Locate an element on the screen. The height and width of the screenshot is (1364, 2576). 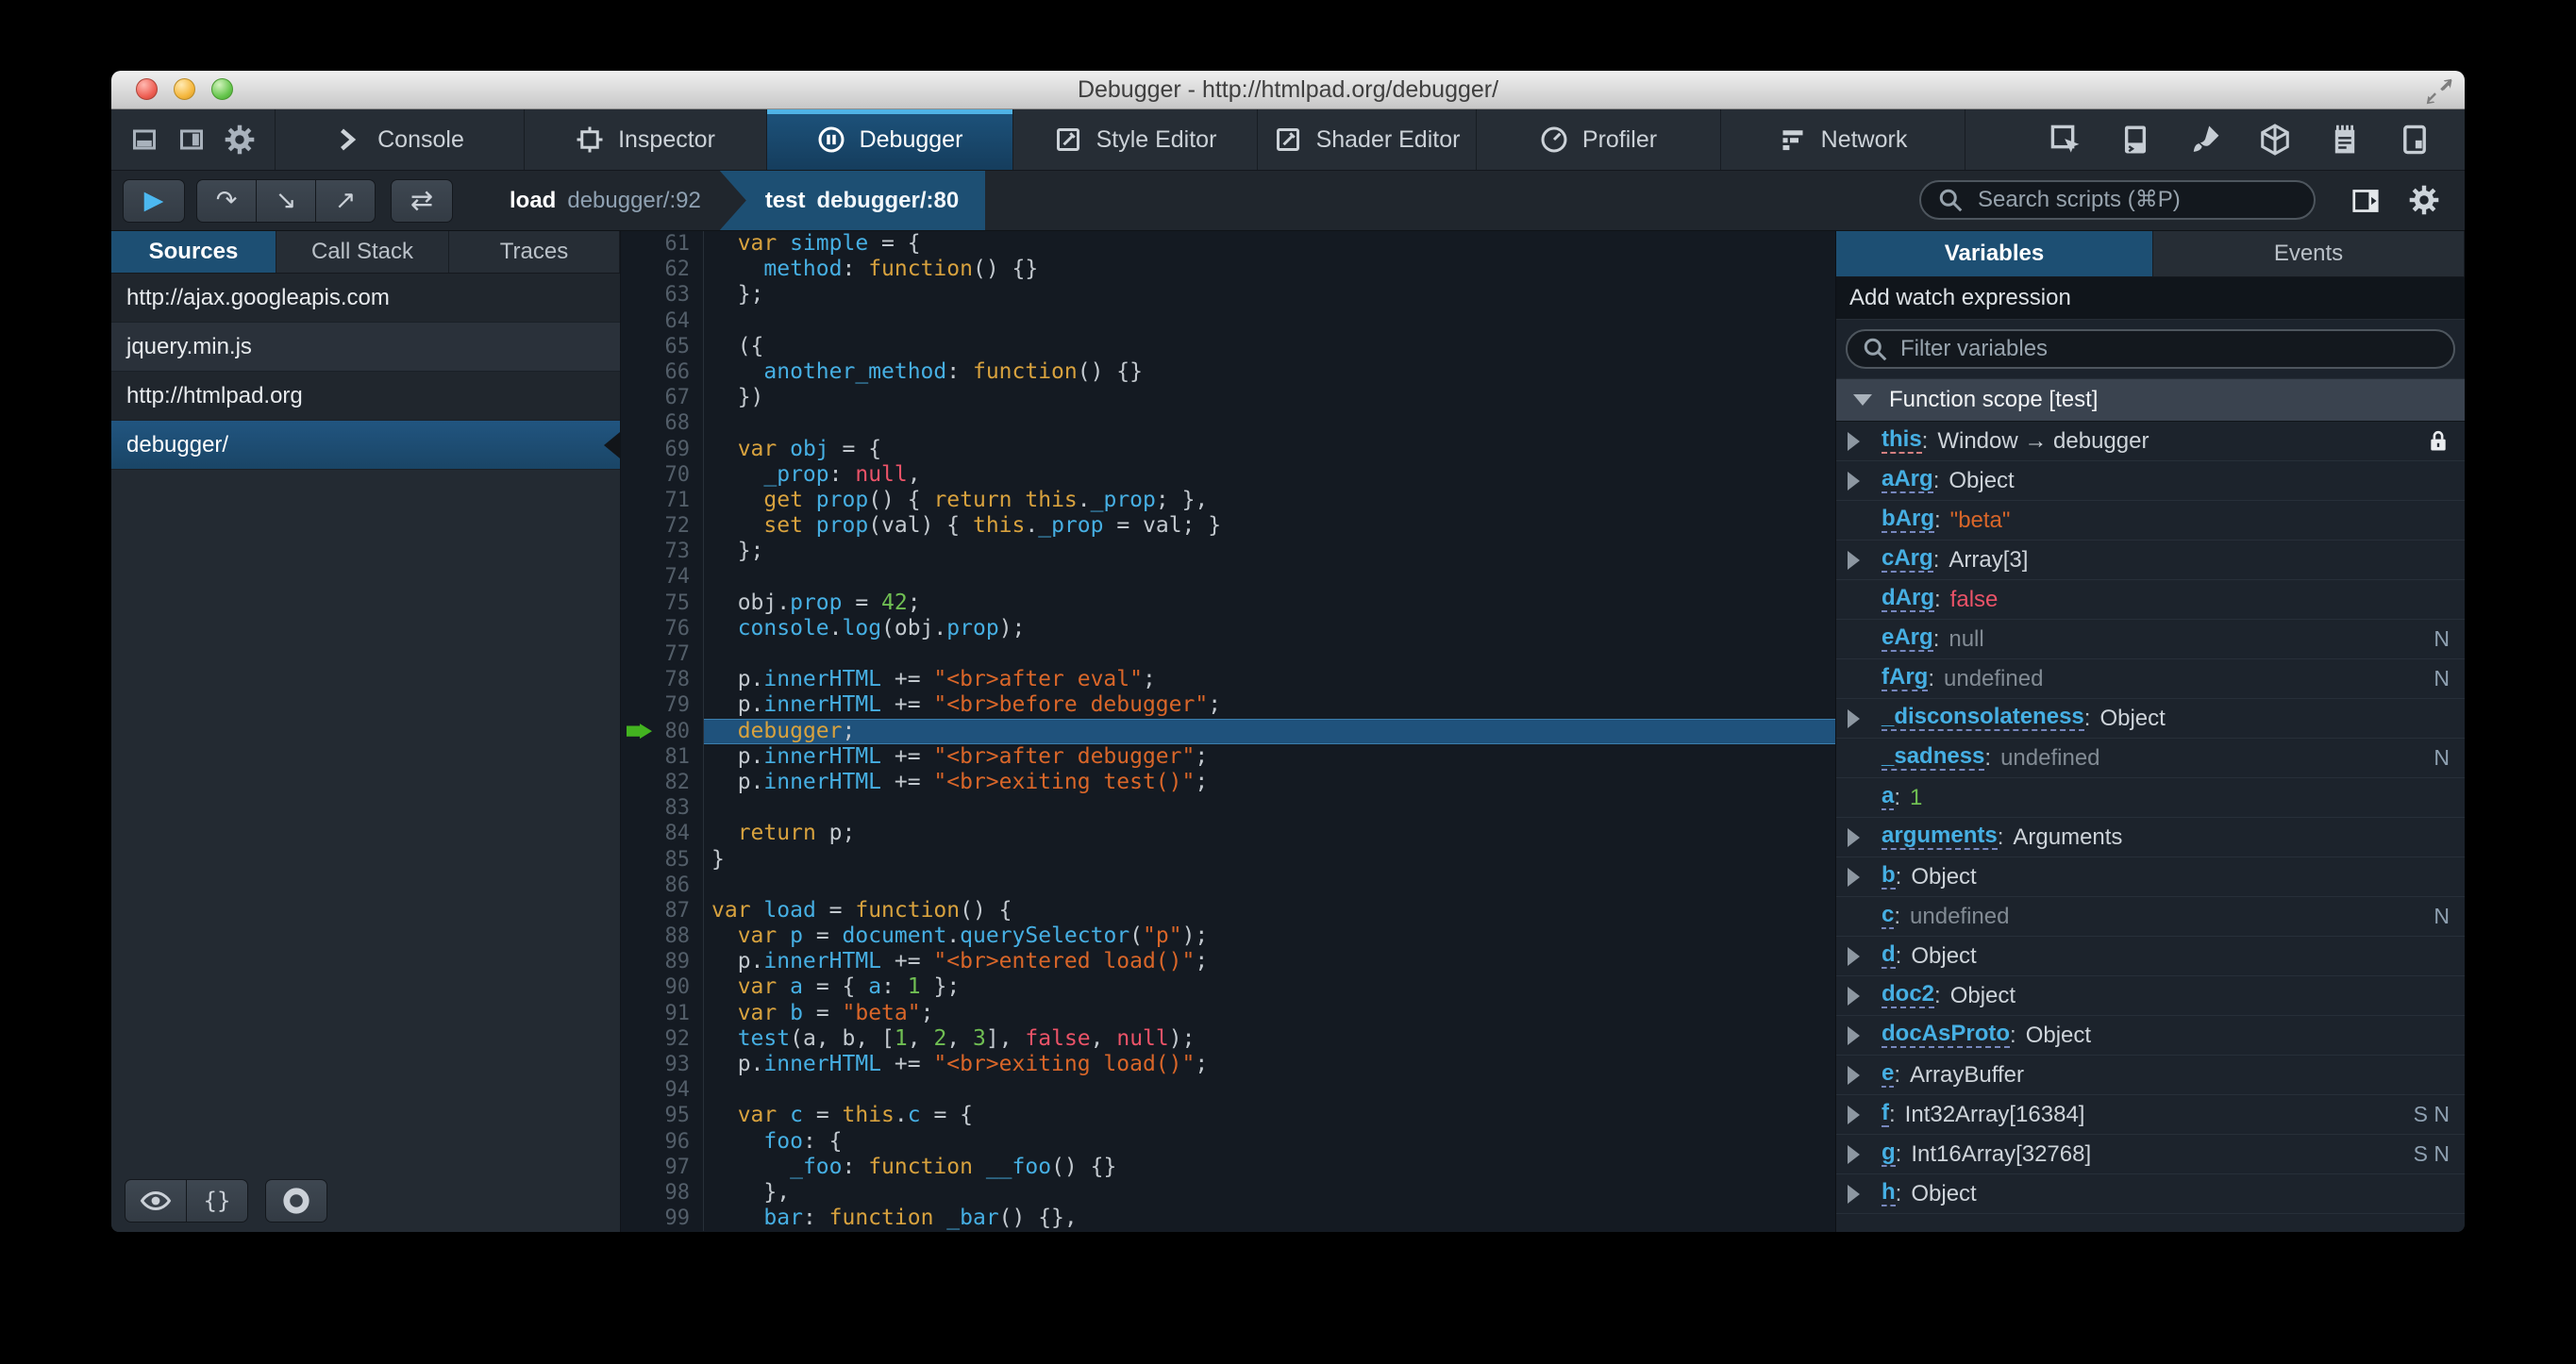
code-line: 99 bar: function _bar() {}, is located at coordinates (1228, 1219).